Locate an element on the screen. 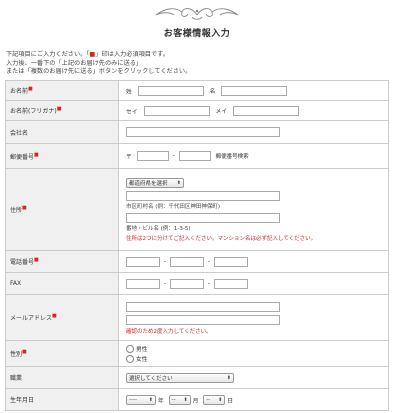 This screenshot has height=413, width=394. field-tel: - - is located at coordinates (253, 261).